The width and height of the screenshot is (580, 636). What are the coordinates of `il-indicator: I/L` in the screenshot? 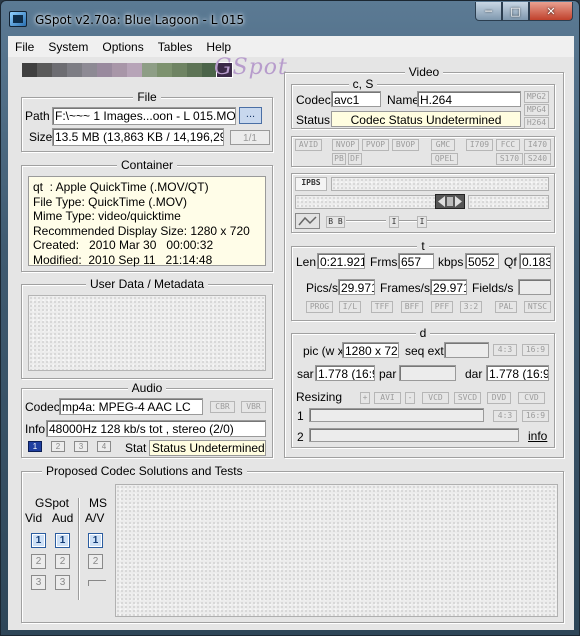 It's located at (350, 307).